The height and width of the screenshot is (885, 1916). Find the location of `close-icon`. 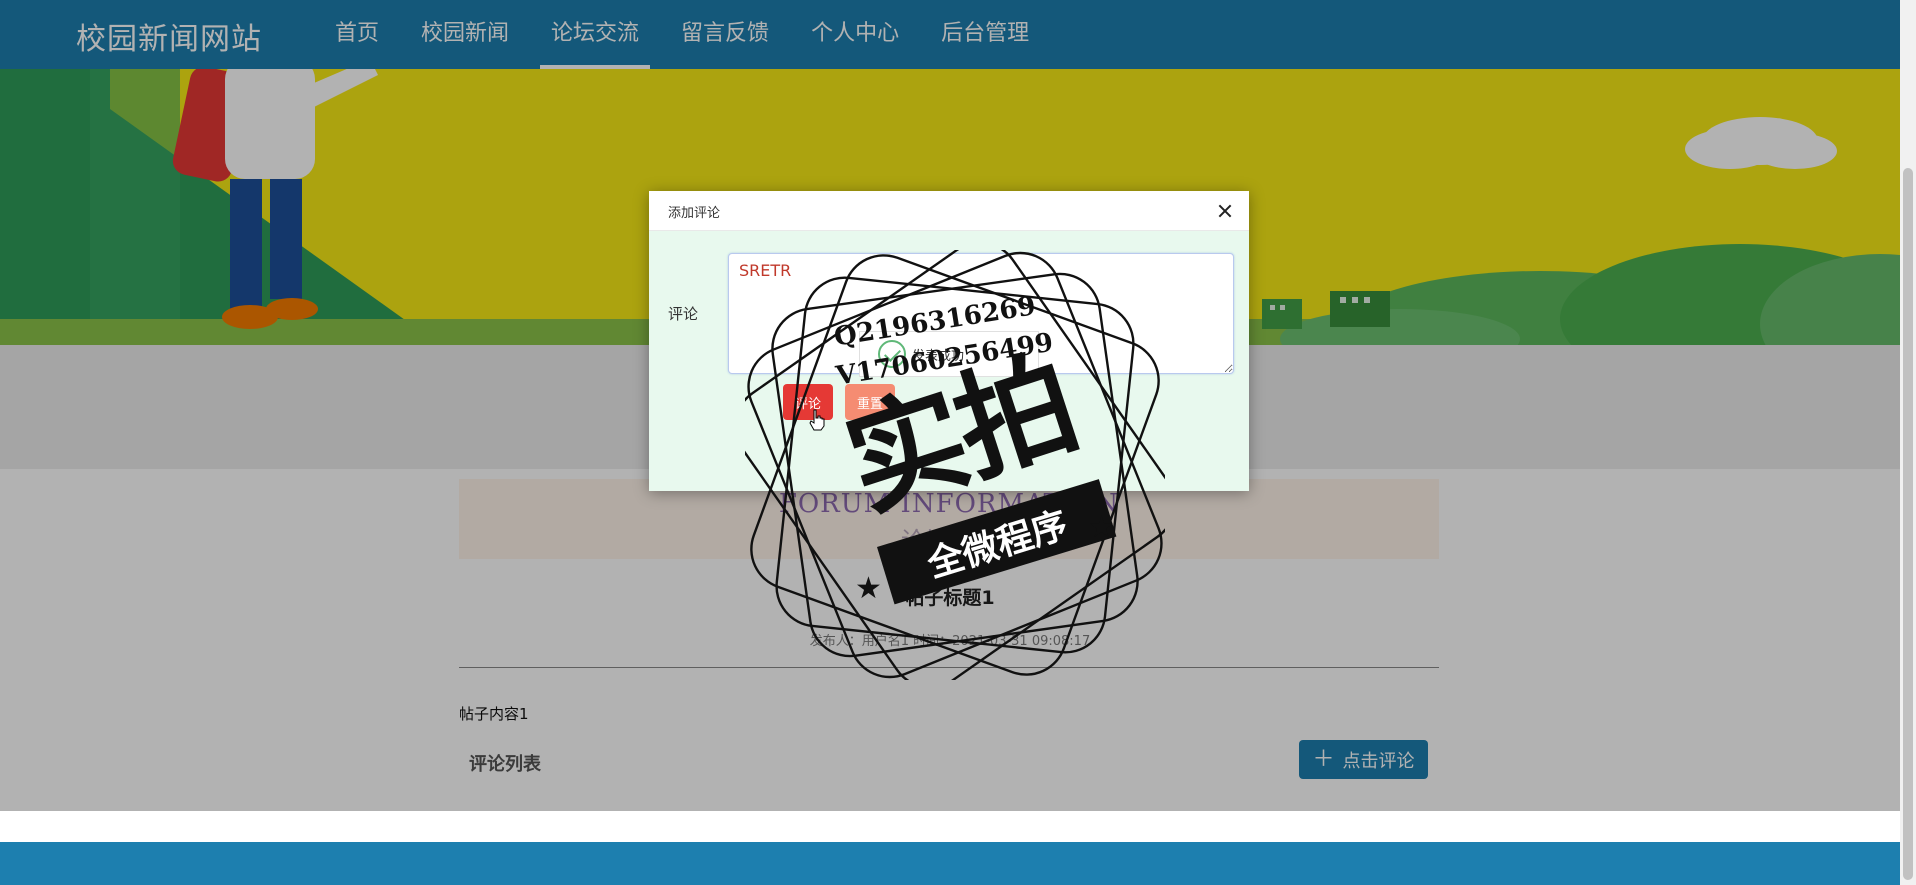

close-icon is located at coordinates (1225, 211).